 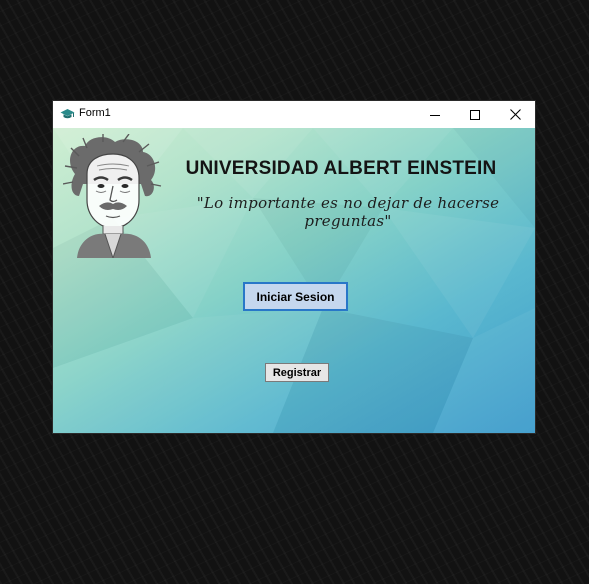 I want to click on minimize-button, so click(x=435, y=114).